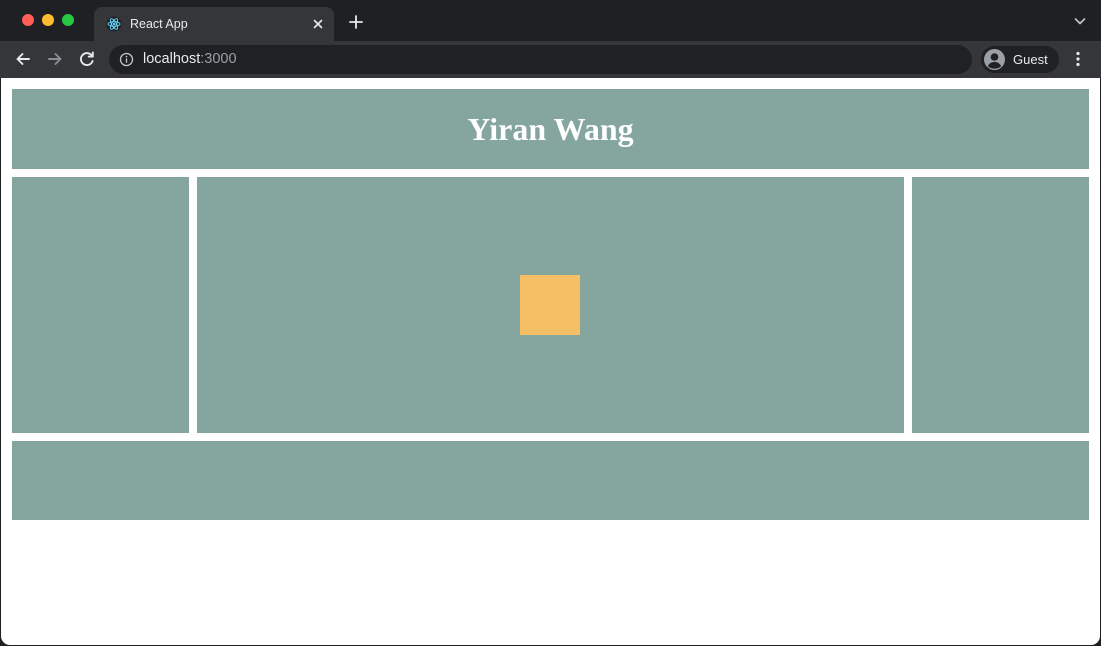  What do you see at coordinates (159, 24) in the screenshot?
I see `tab-title: React App` at bounding box center [159, 24].